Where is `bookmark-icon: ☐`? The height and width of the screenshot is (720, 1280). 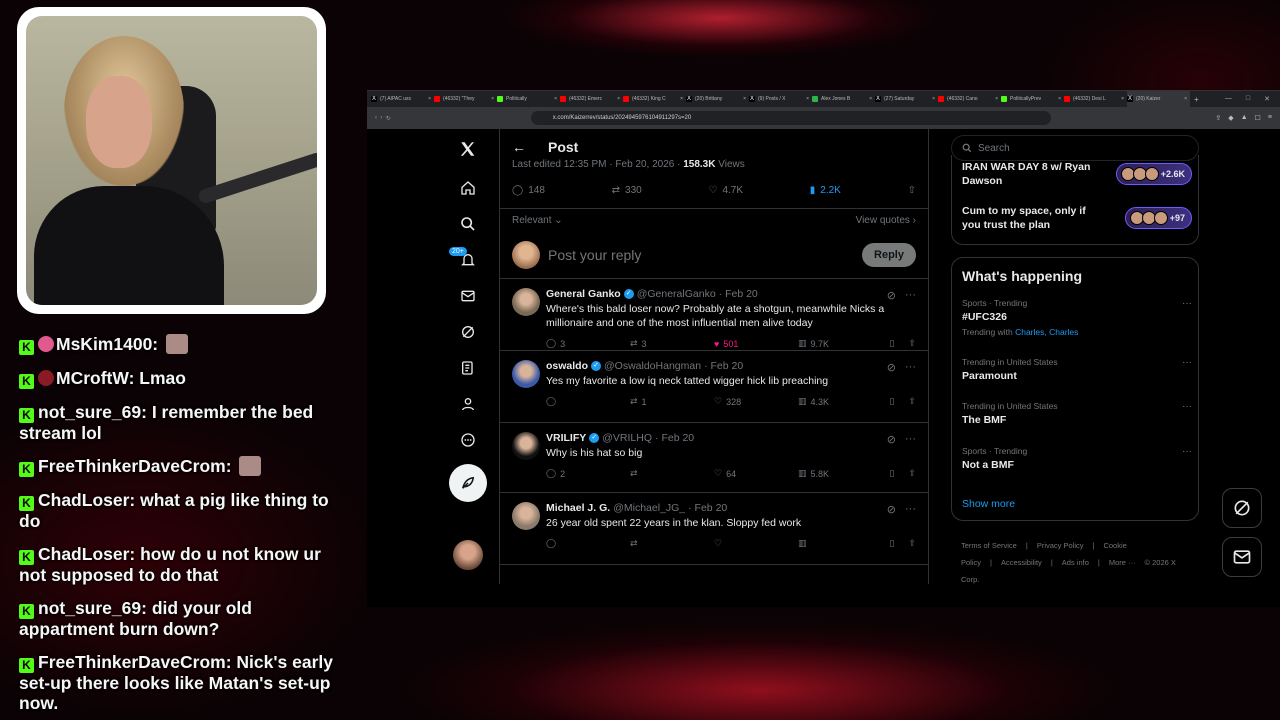 bookmark-icon: ☐ is located at coordinates (1258, 118).